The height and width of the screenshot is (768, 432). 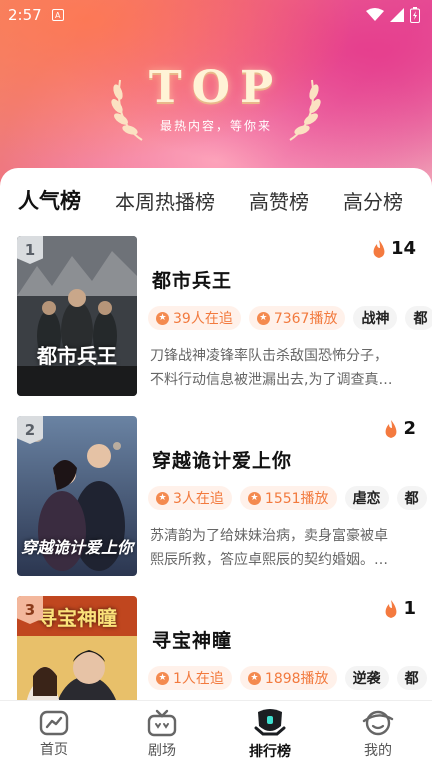 I want to click on followers-tag: ★ 3人在追, so click(x=190, y=498).